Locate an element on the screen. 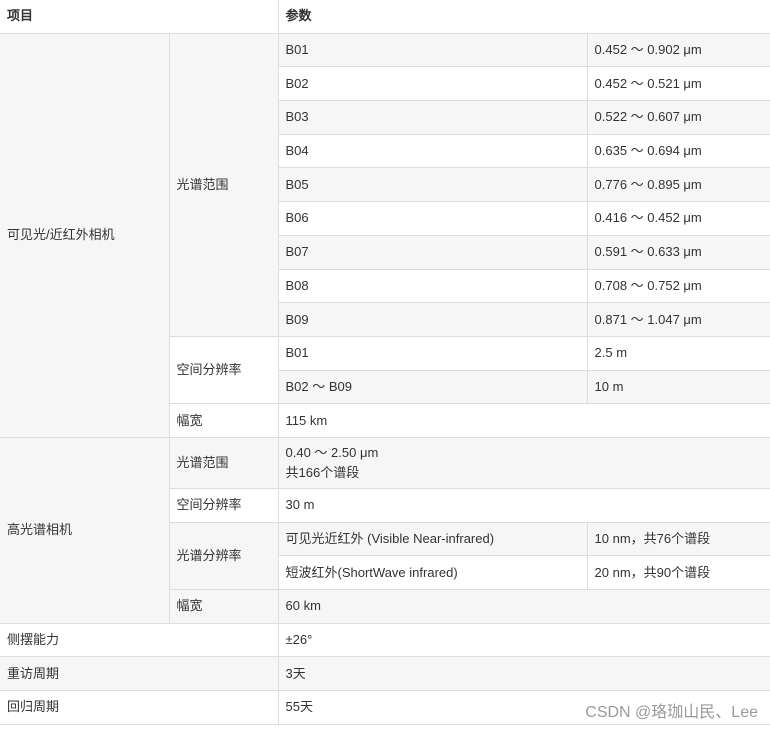 The image size is (770, 730). specres-value: 20 nm，共90个谱段 is located at coordinates (678, 572).